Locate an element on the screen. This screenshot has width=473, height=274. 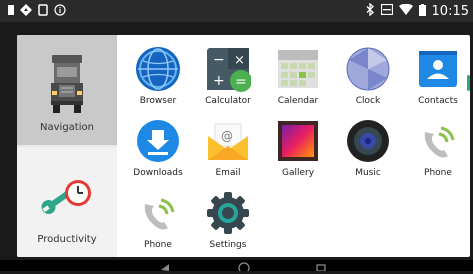
app-label: Music is located at coordinates (368, 173).